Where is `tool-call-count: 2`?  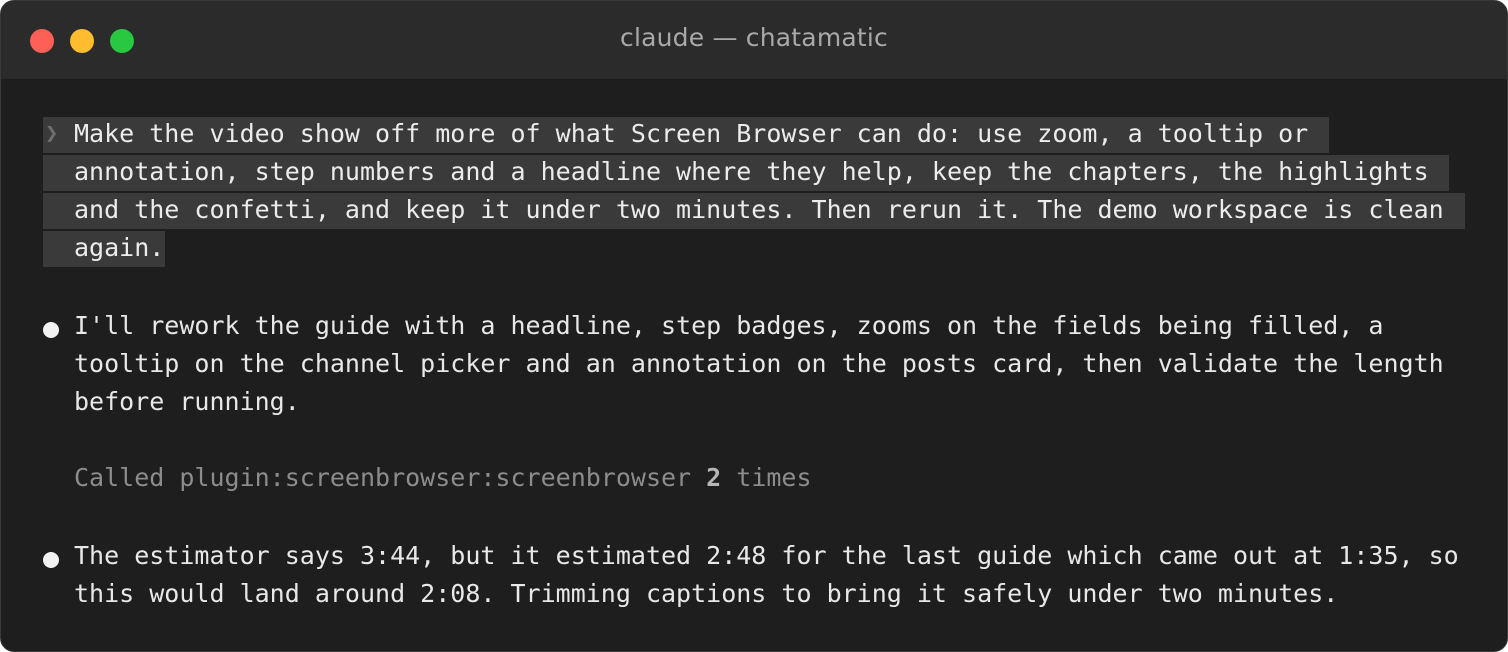 tool-call-count: 2 is located at coordinates (714, 477).